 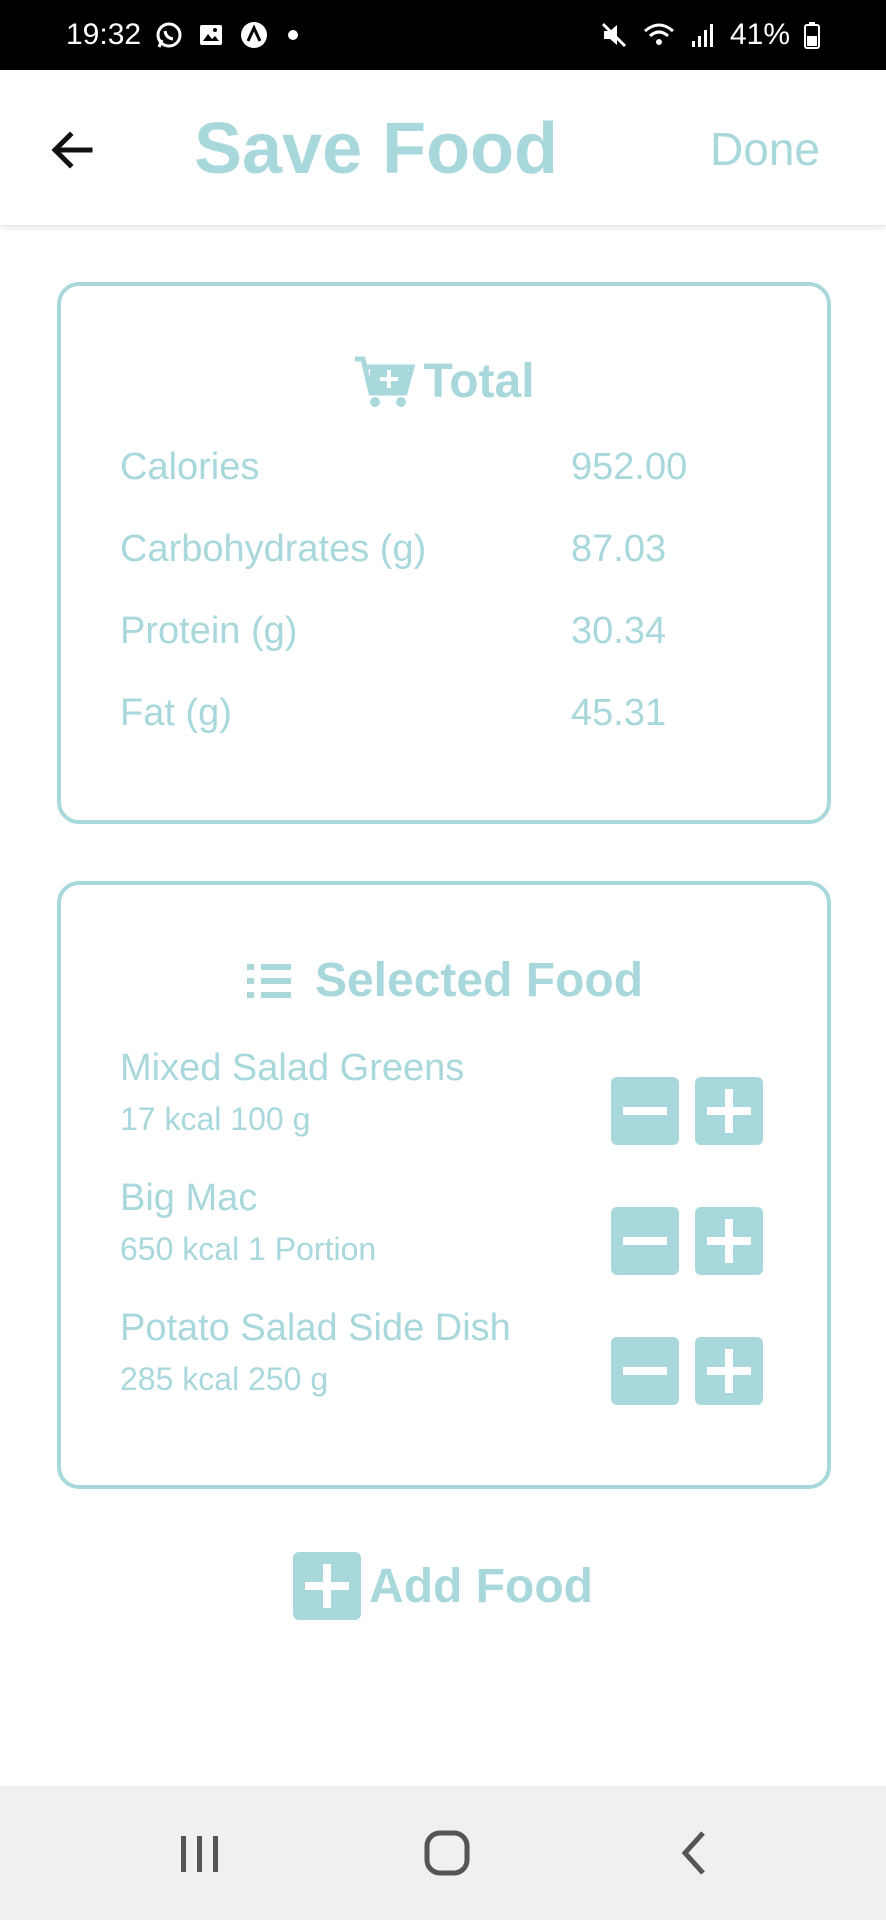 I want to click on recents-icon, so click(x=199, y=1854).